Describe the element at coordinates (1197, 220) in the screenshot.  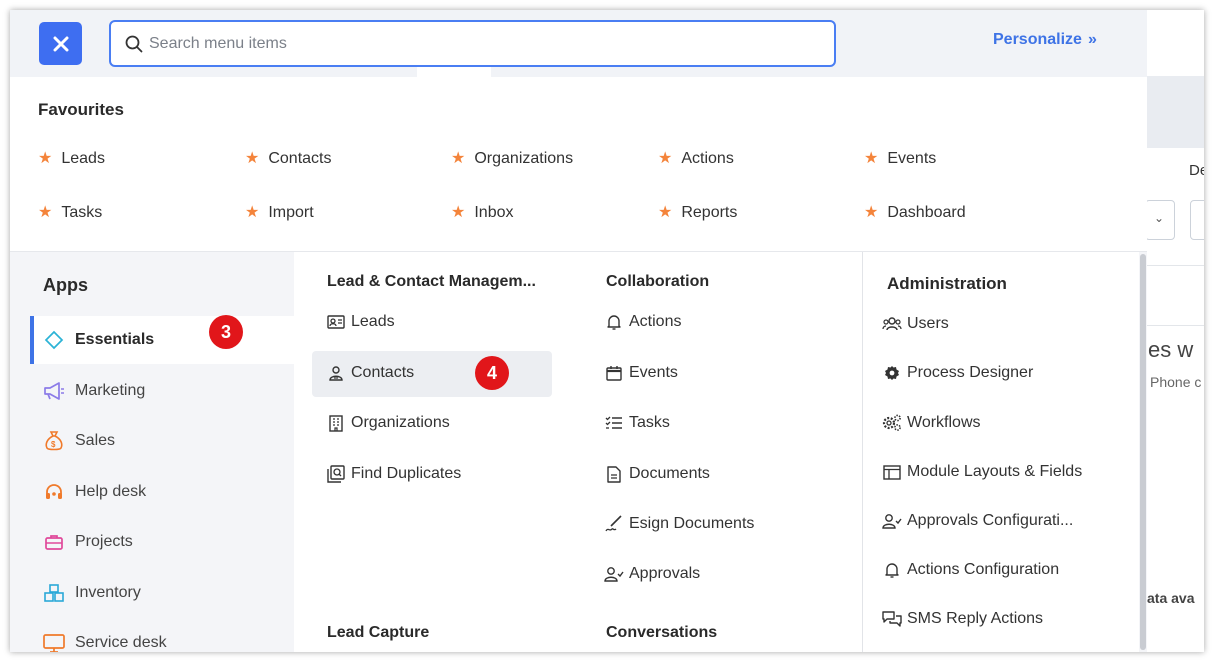
I see `background-input` at that location.